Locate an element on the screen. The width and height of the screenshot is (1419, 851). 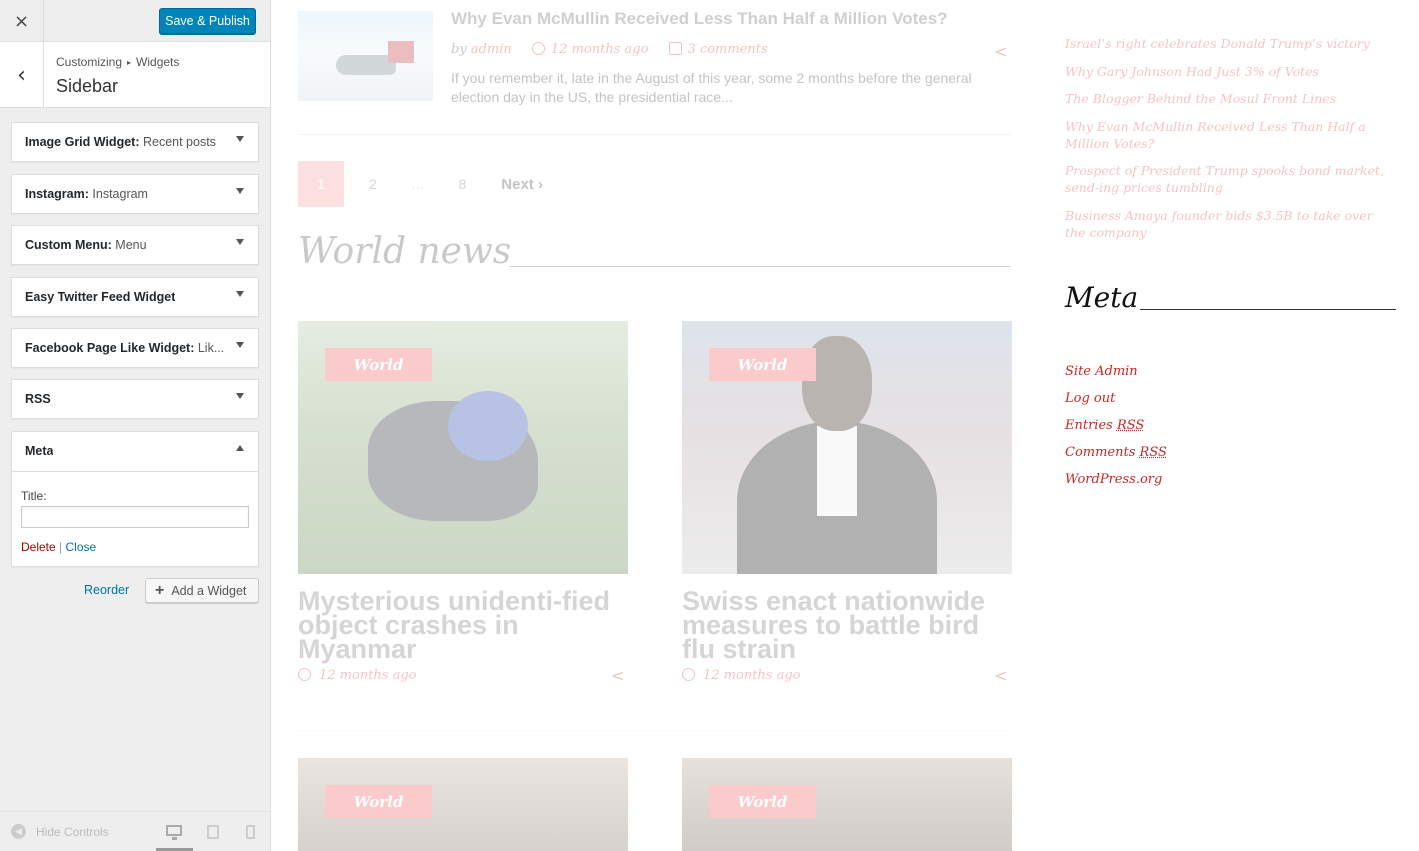
widget-instagram: Instagram is located at coordinates (135, 194).